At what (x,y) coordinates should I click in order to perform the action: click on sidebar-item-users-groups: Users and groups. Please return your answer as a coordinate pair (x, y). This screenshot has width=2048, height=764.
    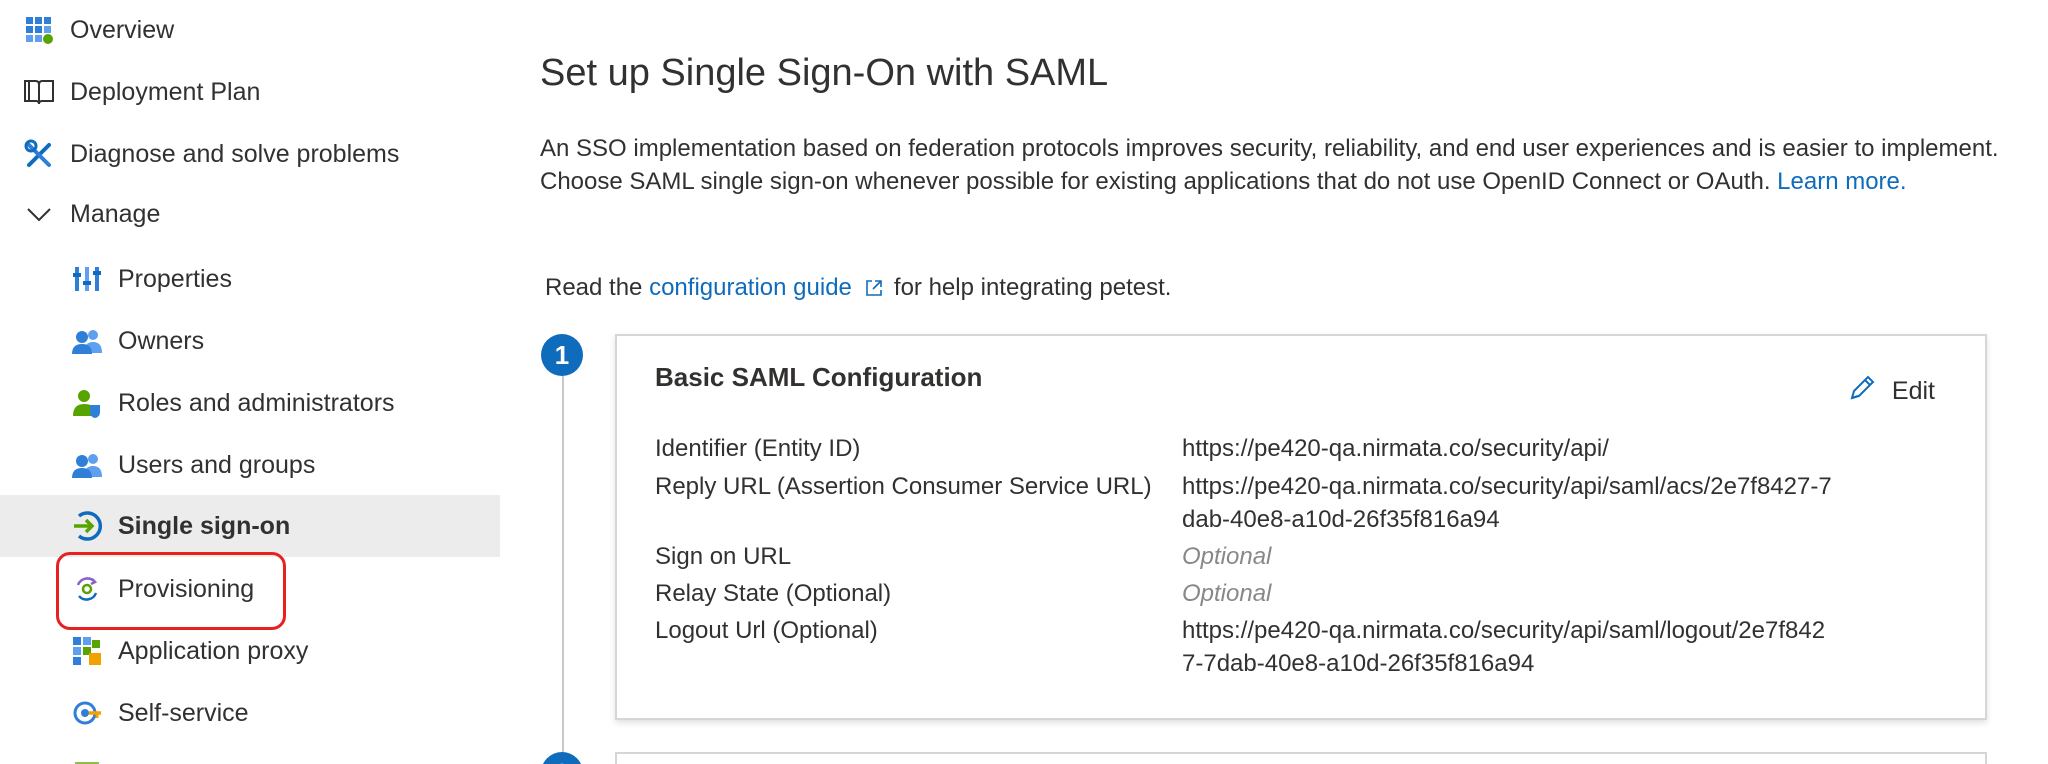
    Looking at the image, I should click on (250, 465).